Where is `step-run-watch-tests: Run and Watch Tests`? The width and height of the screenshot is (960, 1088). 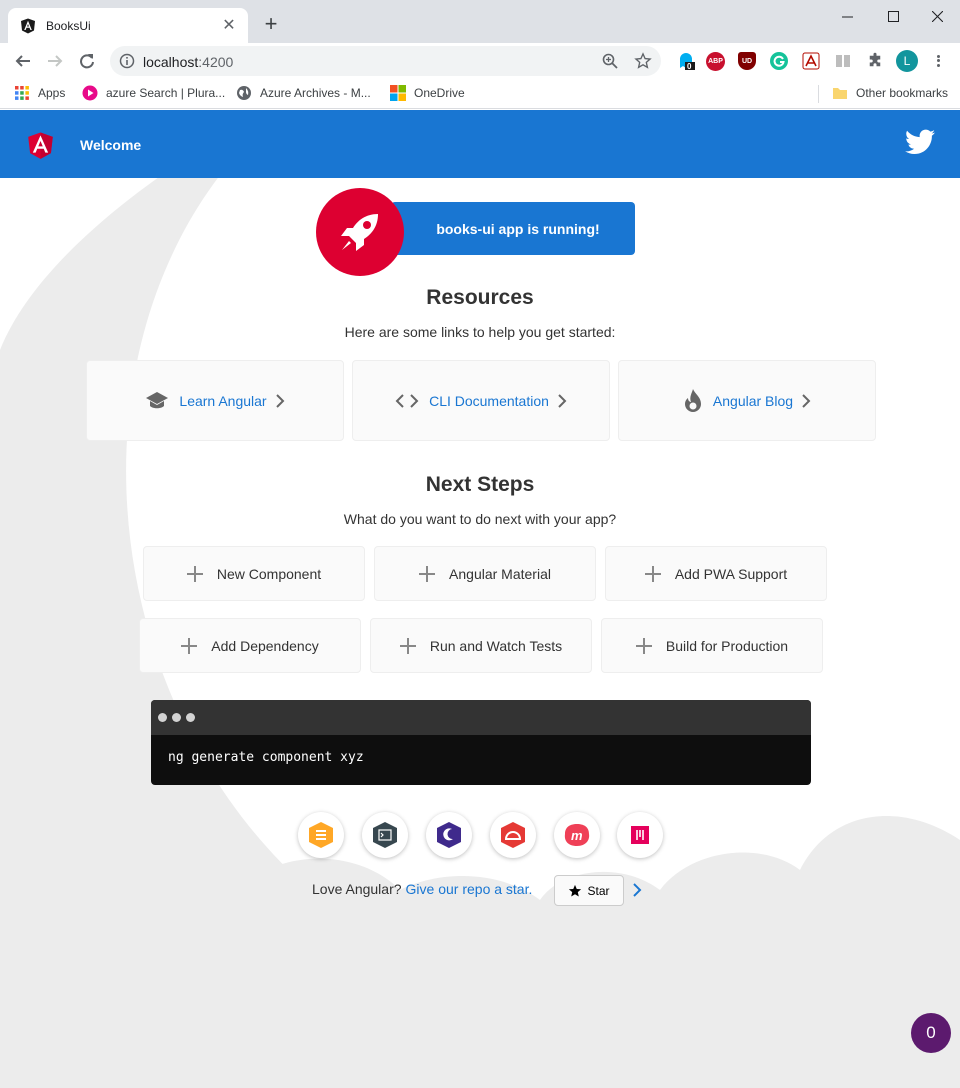 step-run-watch-tests: Run and Watch Tests is located at coordinates (481, 645).